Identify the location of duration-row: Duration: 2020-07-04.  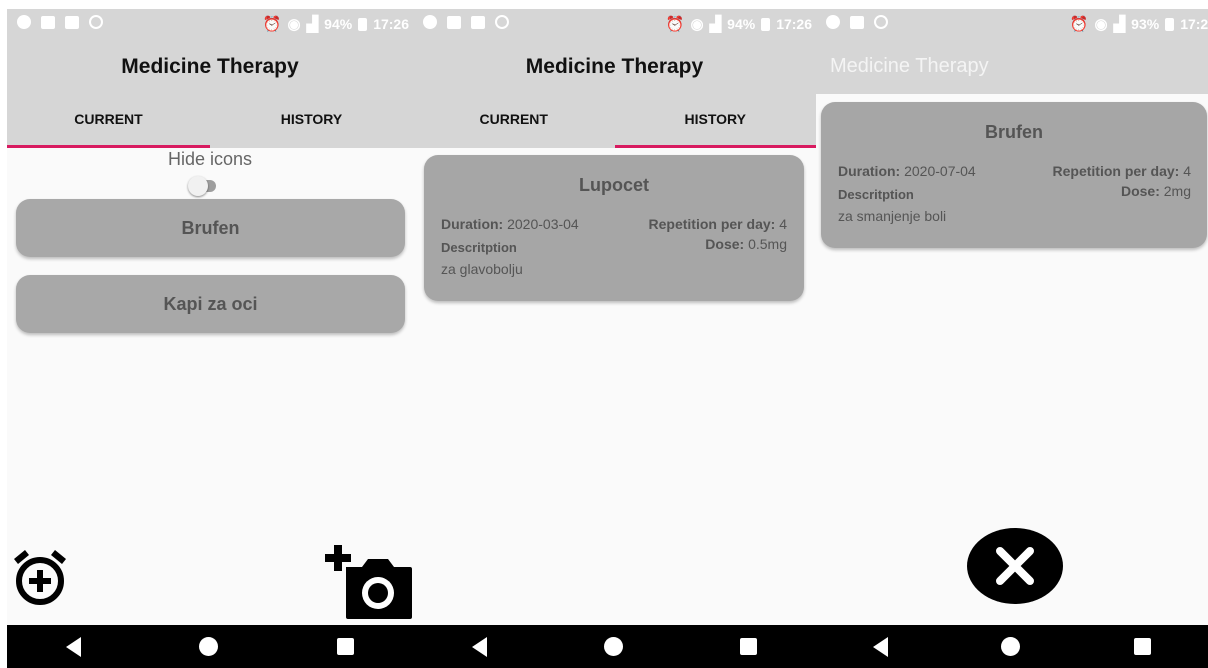
(907, 171).